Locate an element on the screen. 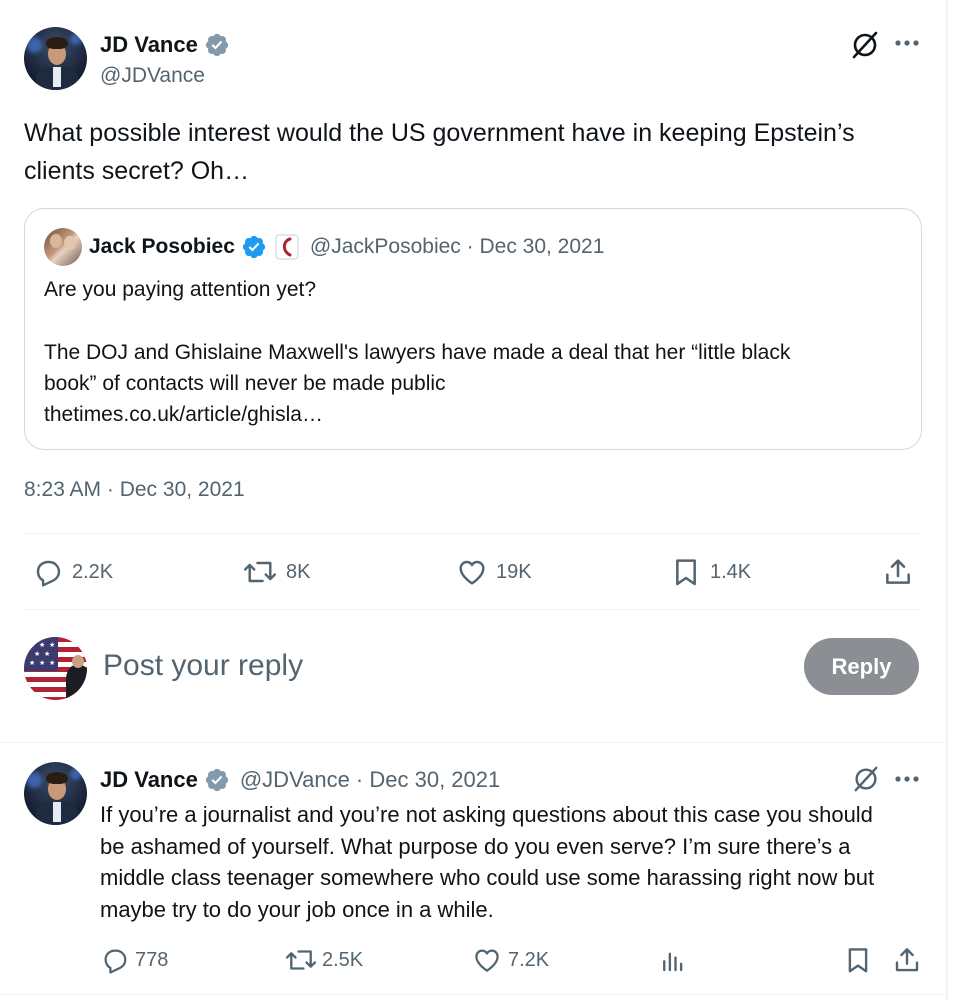  reply-author-avatar is located at coordinates (55, 793).